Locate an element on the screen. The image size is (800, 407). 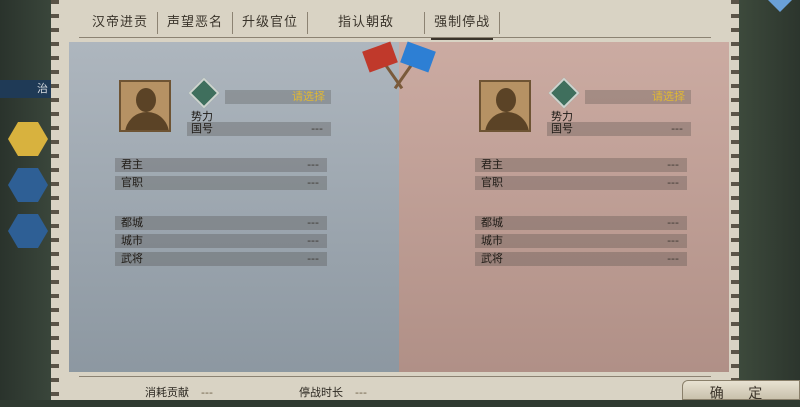
hud-label: 治 is located at coordinates (26, 89).